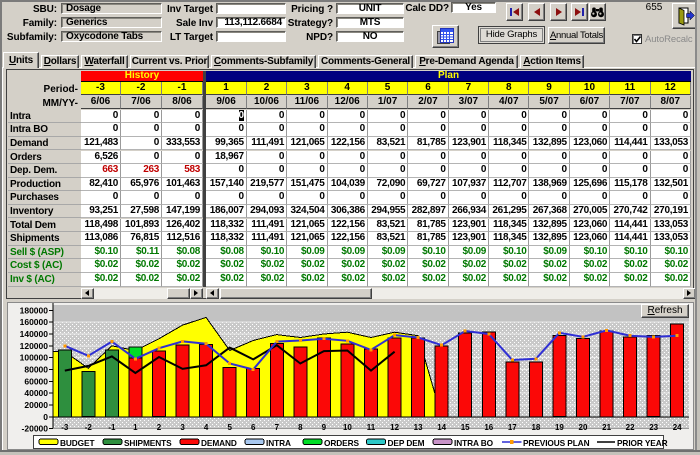  What do you see at coordinates (34, 358) in the screenshot?
I see `svg-text: 100000` at bounding box center [34, 358].